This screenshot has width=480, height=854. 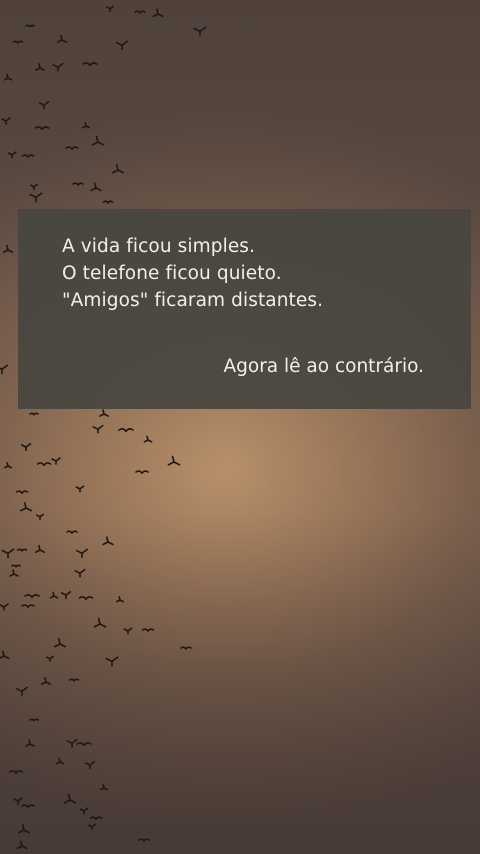 I want to click on quote-line-3: "Amigos" ficaram distantes., so click(x=193, y=300).